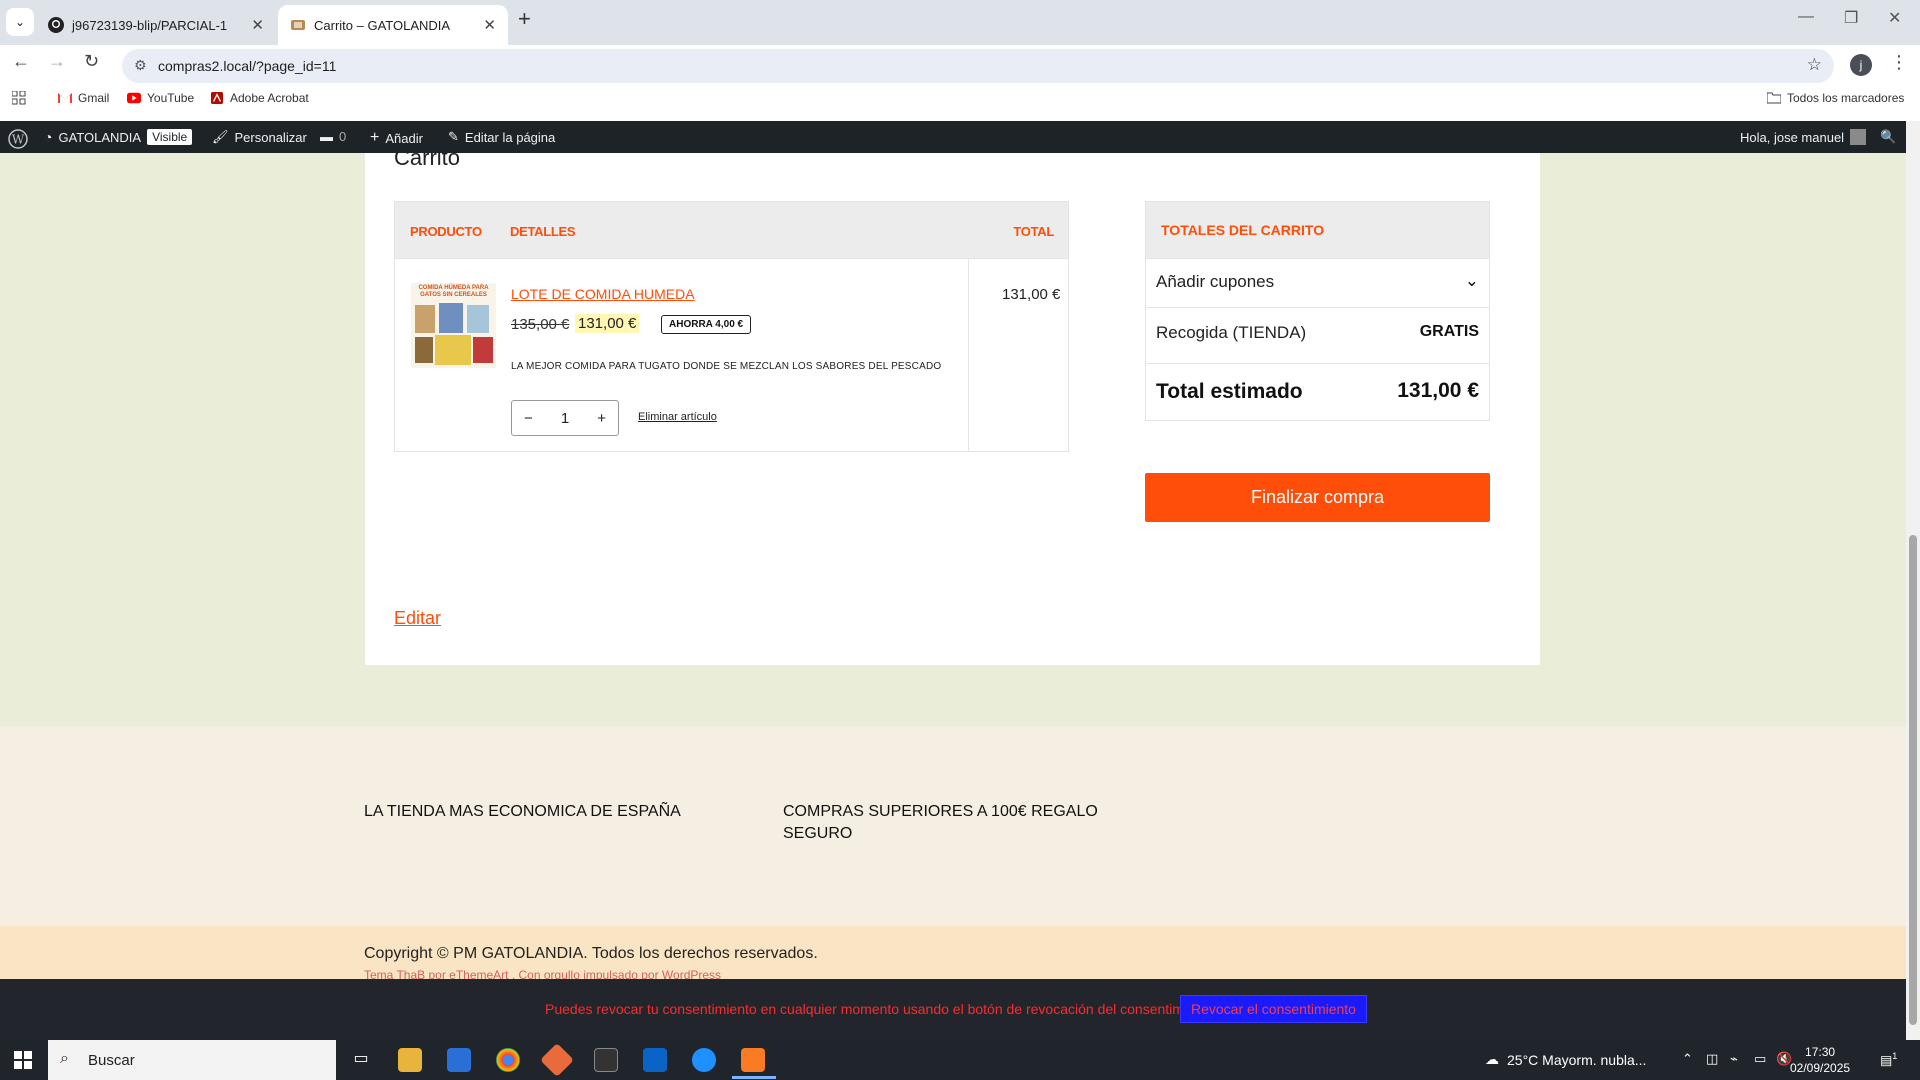 The width and height of the screenshot is (1920, 1080). I want to click on wp-search-icon: 🔍, so click(1888, 137).